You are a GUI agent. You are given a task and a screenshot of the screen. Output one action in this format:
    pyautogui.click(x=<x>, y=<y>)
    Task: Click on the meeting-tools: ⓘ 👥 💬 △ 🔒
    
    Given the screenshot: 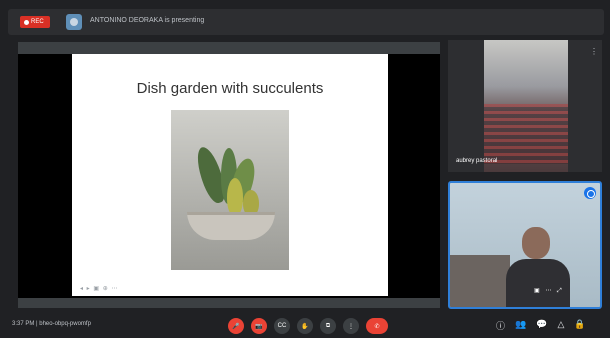 What is the action you would take?
    pyautogui.click(x=541, y=325)
    